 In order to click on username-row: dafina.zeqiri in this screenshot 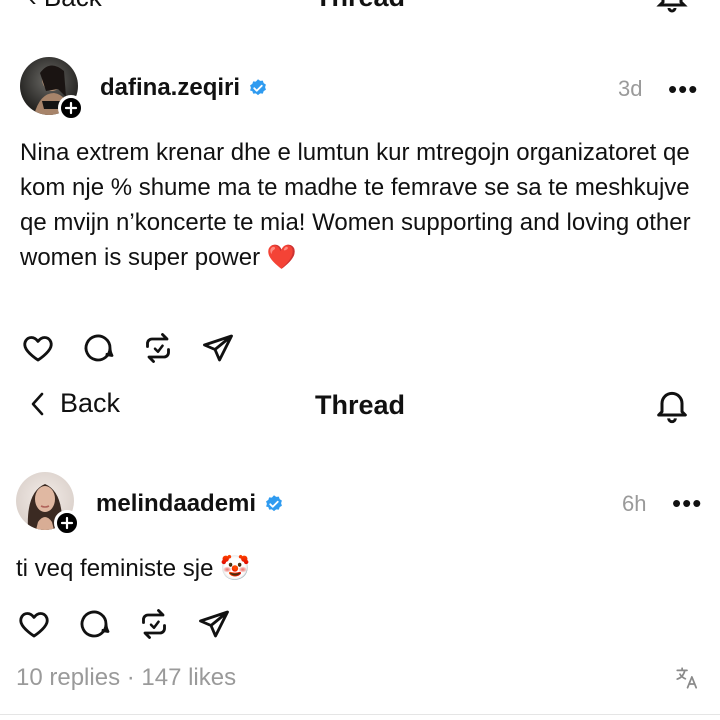, I will do `click(184, 88)`.